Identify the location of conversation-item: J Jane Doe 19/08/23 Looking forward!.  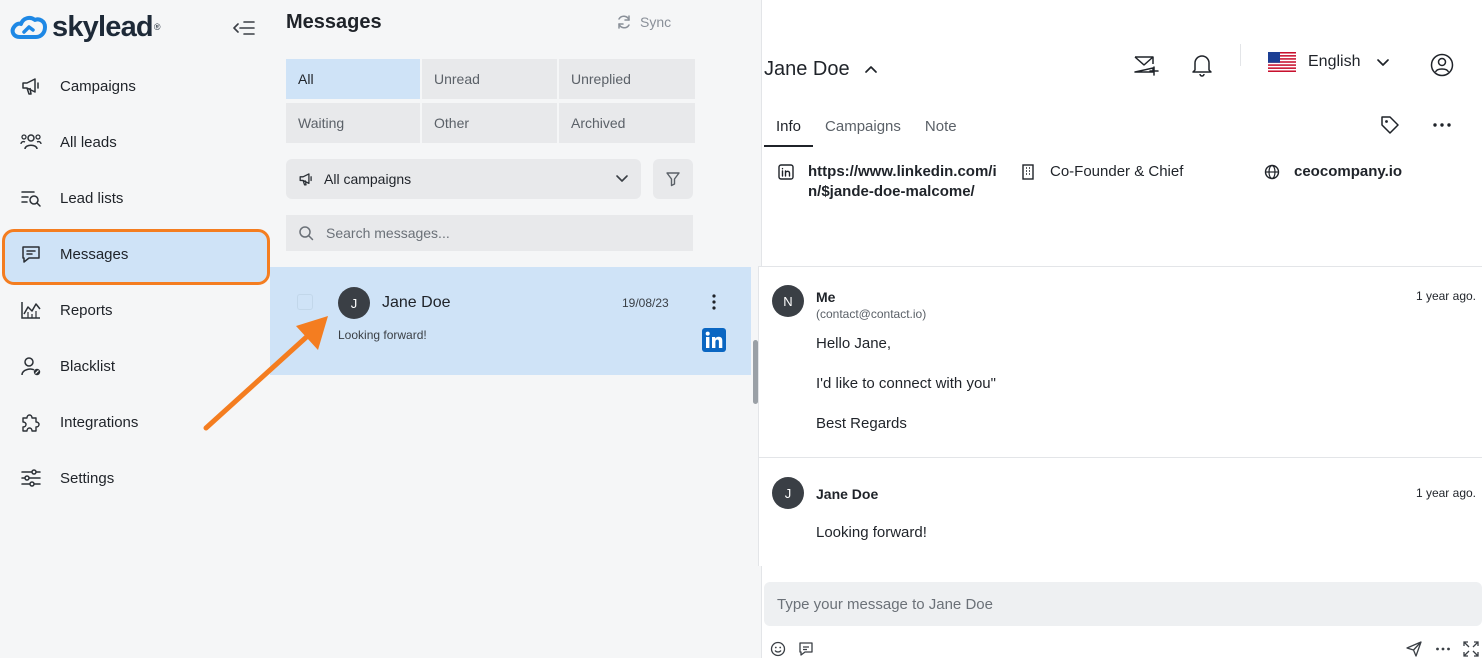
(510, 321).